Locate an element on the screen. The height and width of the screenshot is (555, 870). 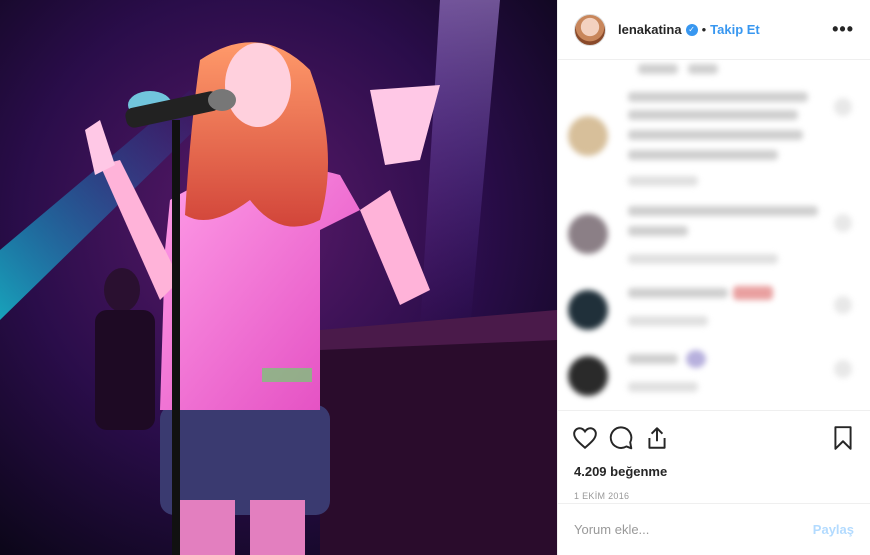
add-comment-bar: Paylaş is located at coordinates (714, 529).